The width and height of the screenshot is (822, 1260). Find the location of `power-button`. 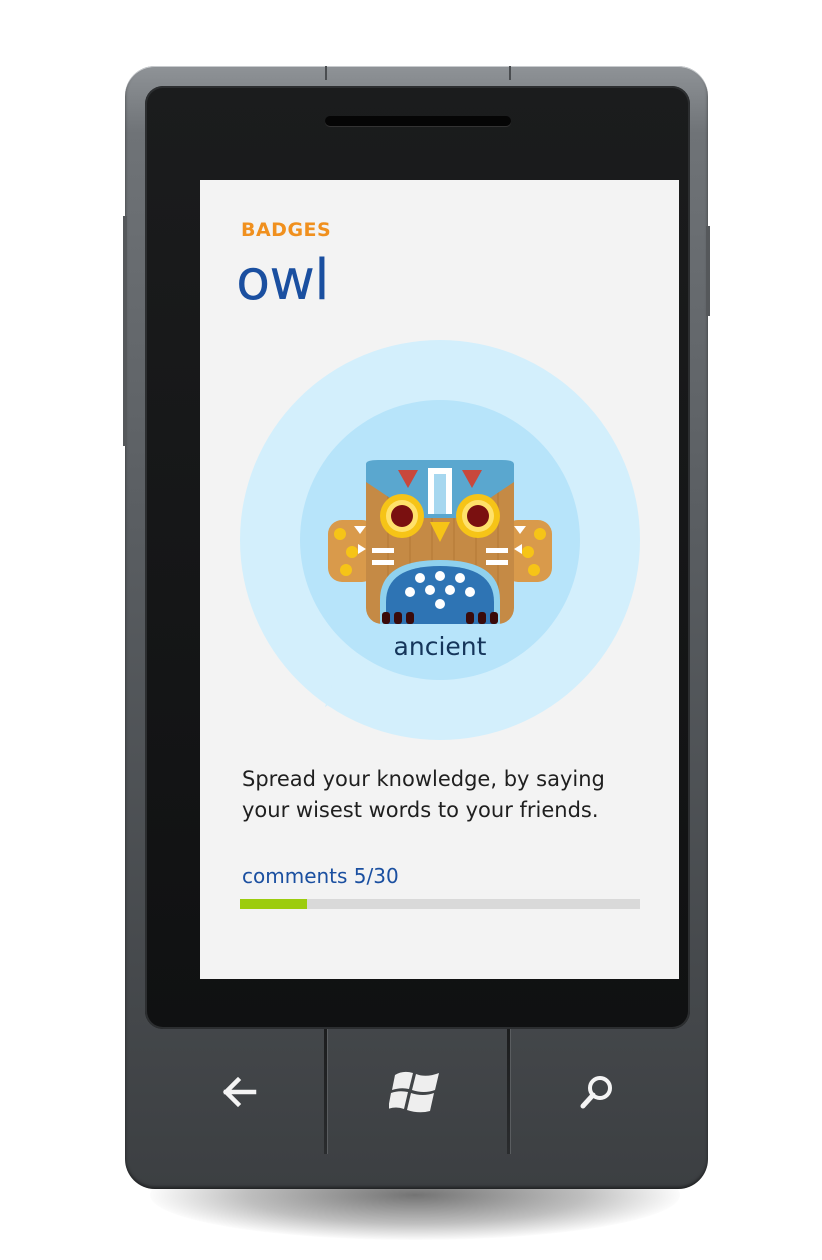

power-button is located at coordinates (708, 271).